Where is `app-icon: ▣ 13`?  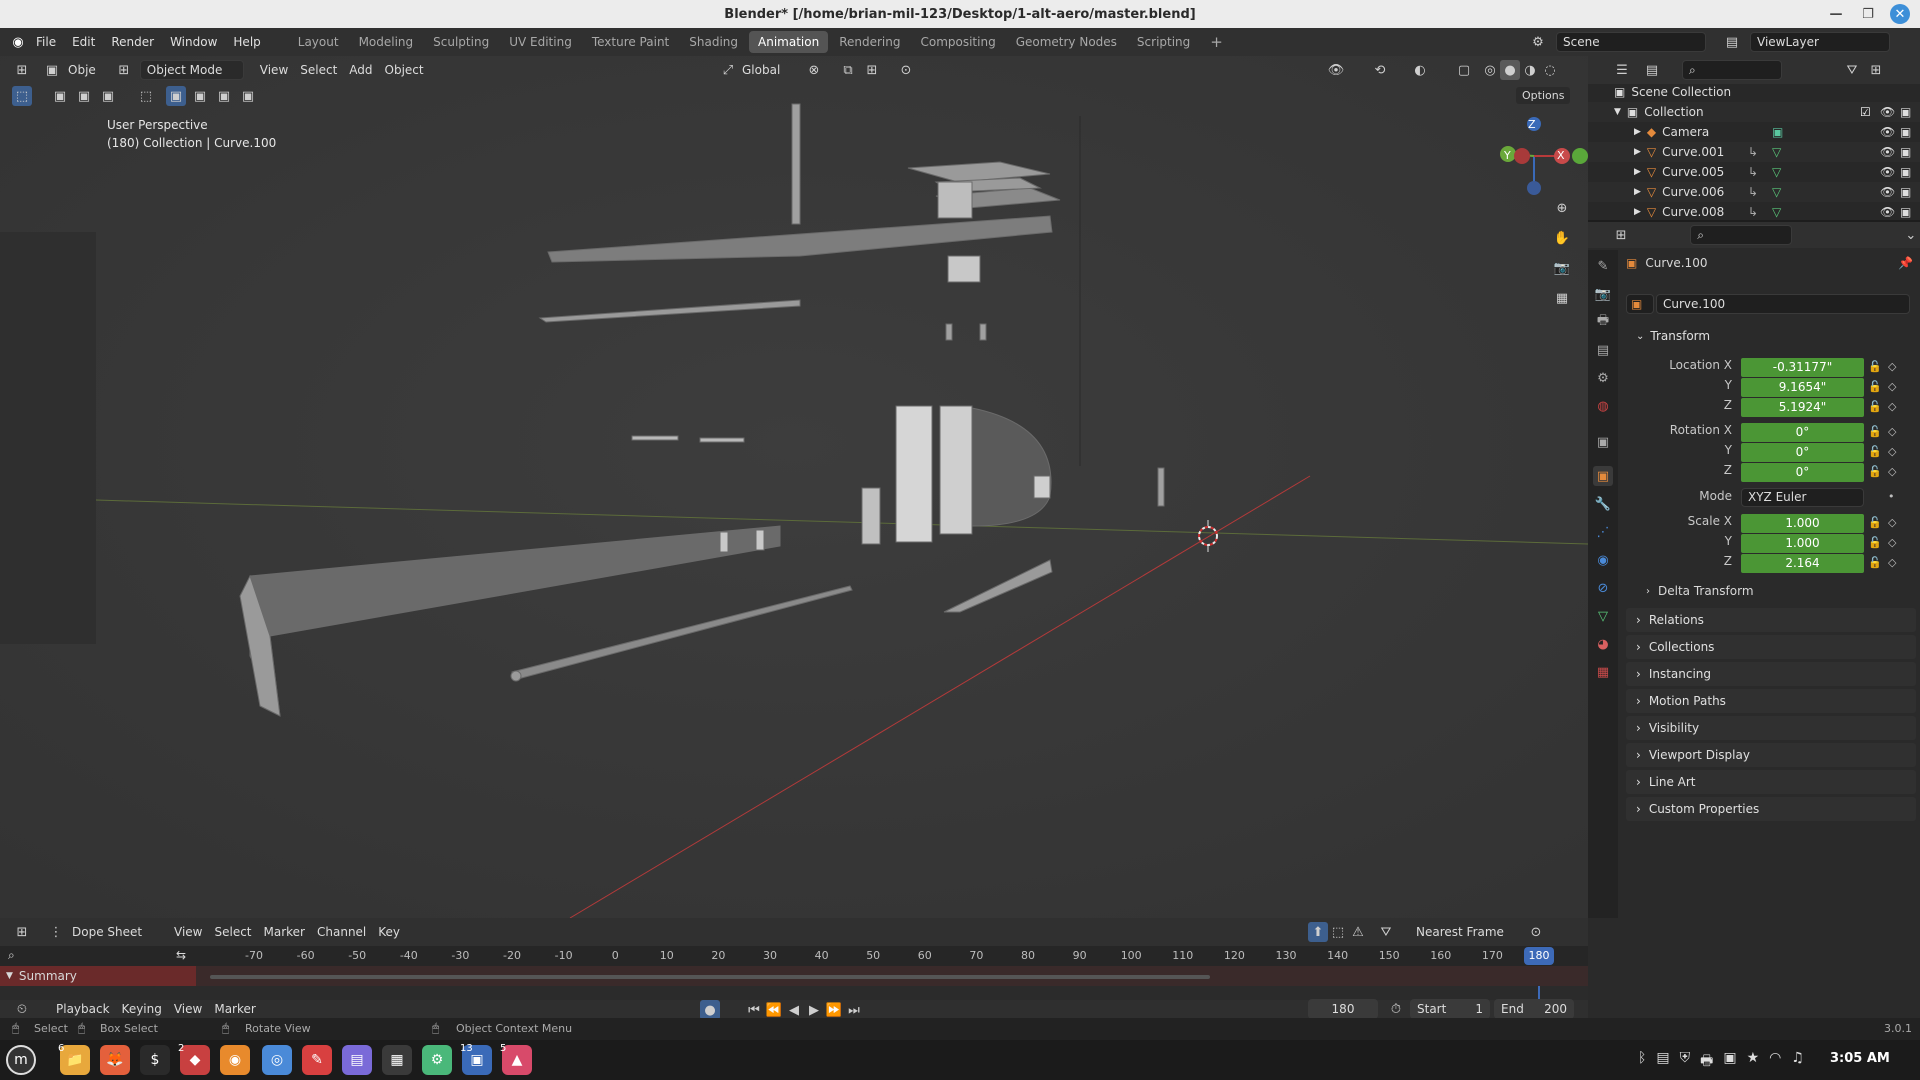
app-icon: ▣ 13 is located at coordinates (476, 1059).